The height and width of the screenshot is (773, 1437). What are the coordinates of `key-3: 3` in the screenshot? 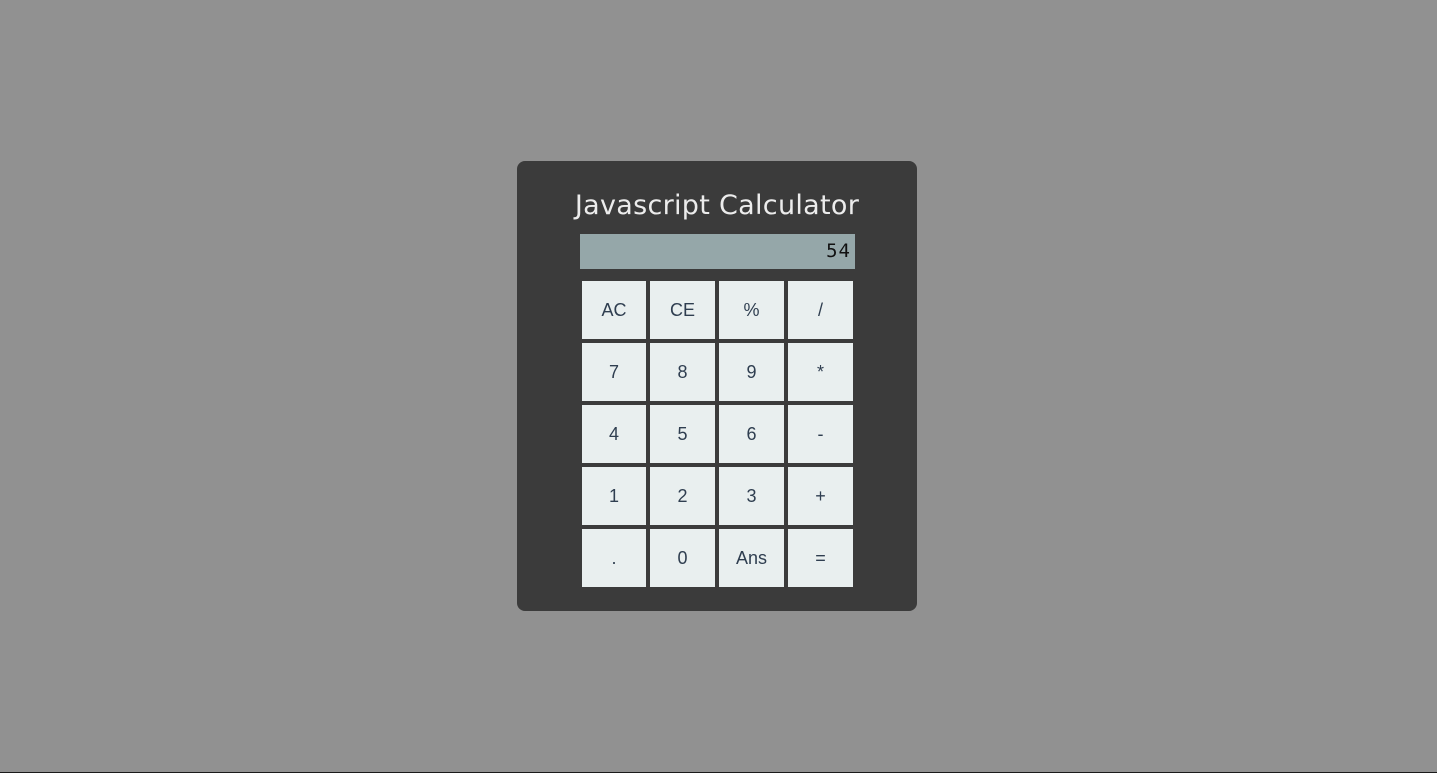 It's located at (751, 496).